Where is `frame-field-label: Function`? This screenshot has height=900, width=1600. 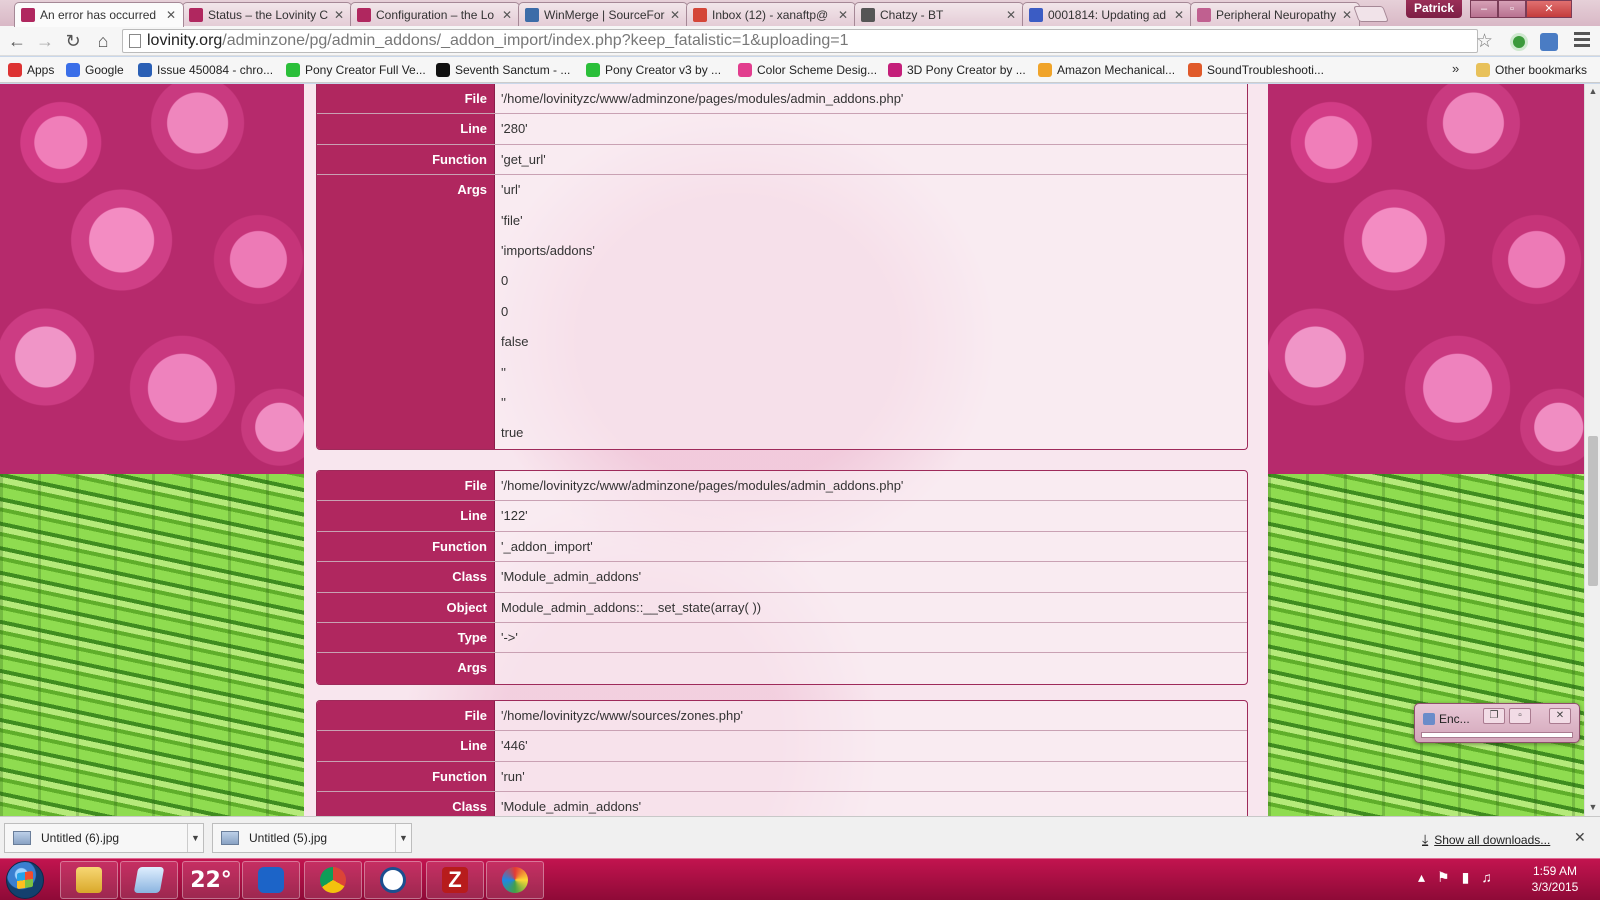 frame-field-label: Function is located at coordinates (406, 546).